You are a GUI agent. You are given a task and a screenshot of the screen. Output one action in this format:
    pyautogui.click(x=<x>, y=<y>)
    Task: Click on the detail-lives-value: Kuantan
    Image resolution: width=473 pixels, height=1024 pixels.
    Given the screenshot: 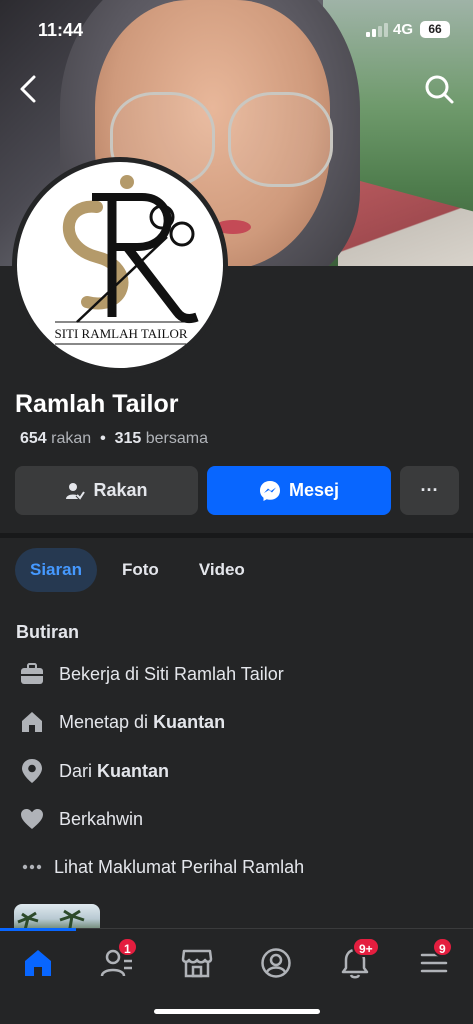 What is the action you would take?
    pyautogui.click(x=189, y=722)
    